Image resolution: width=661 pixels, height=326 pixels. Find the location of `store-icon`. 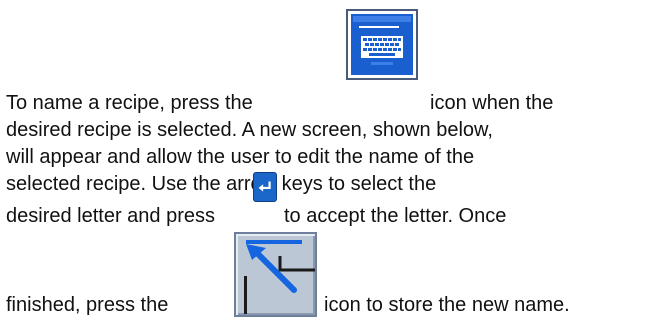

store-icon is located at coordinates (275, 274).